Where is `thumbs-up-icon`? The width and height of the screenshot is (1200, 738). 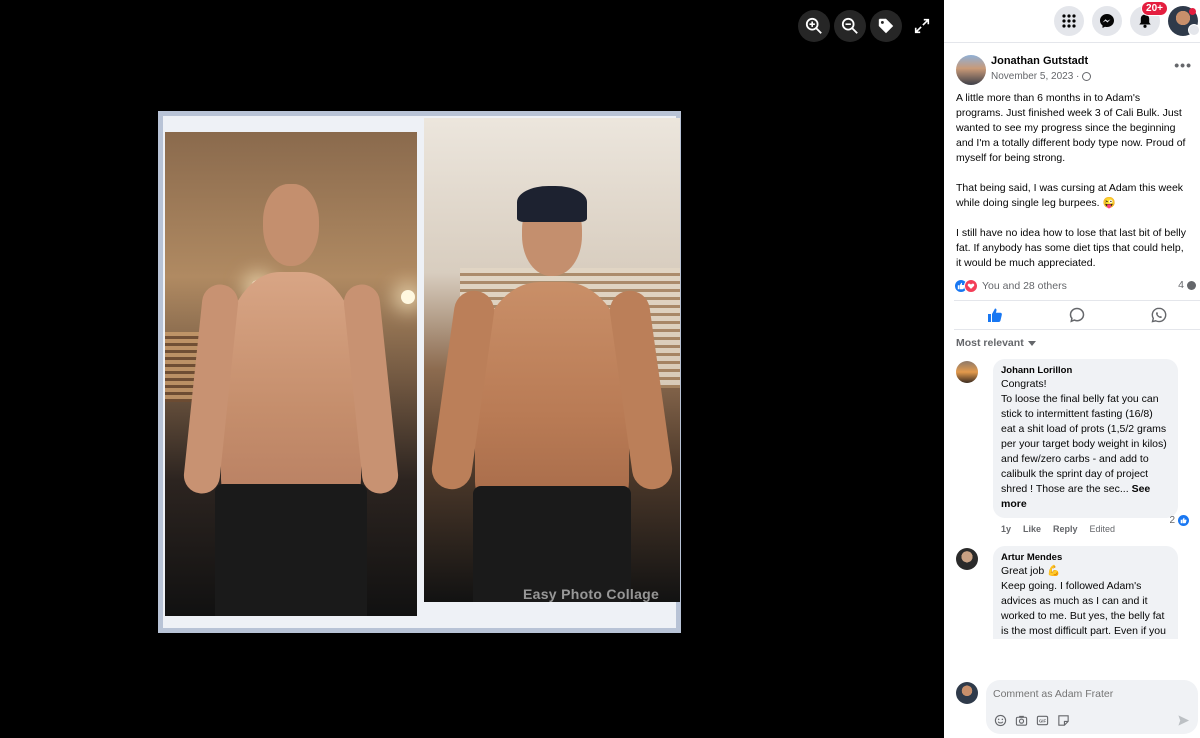
thumbs-up-icon is located at coordinates (995, 315).